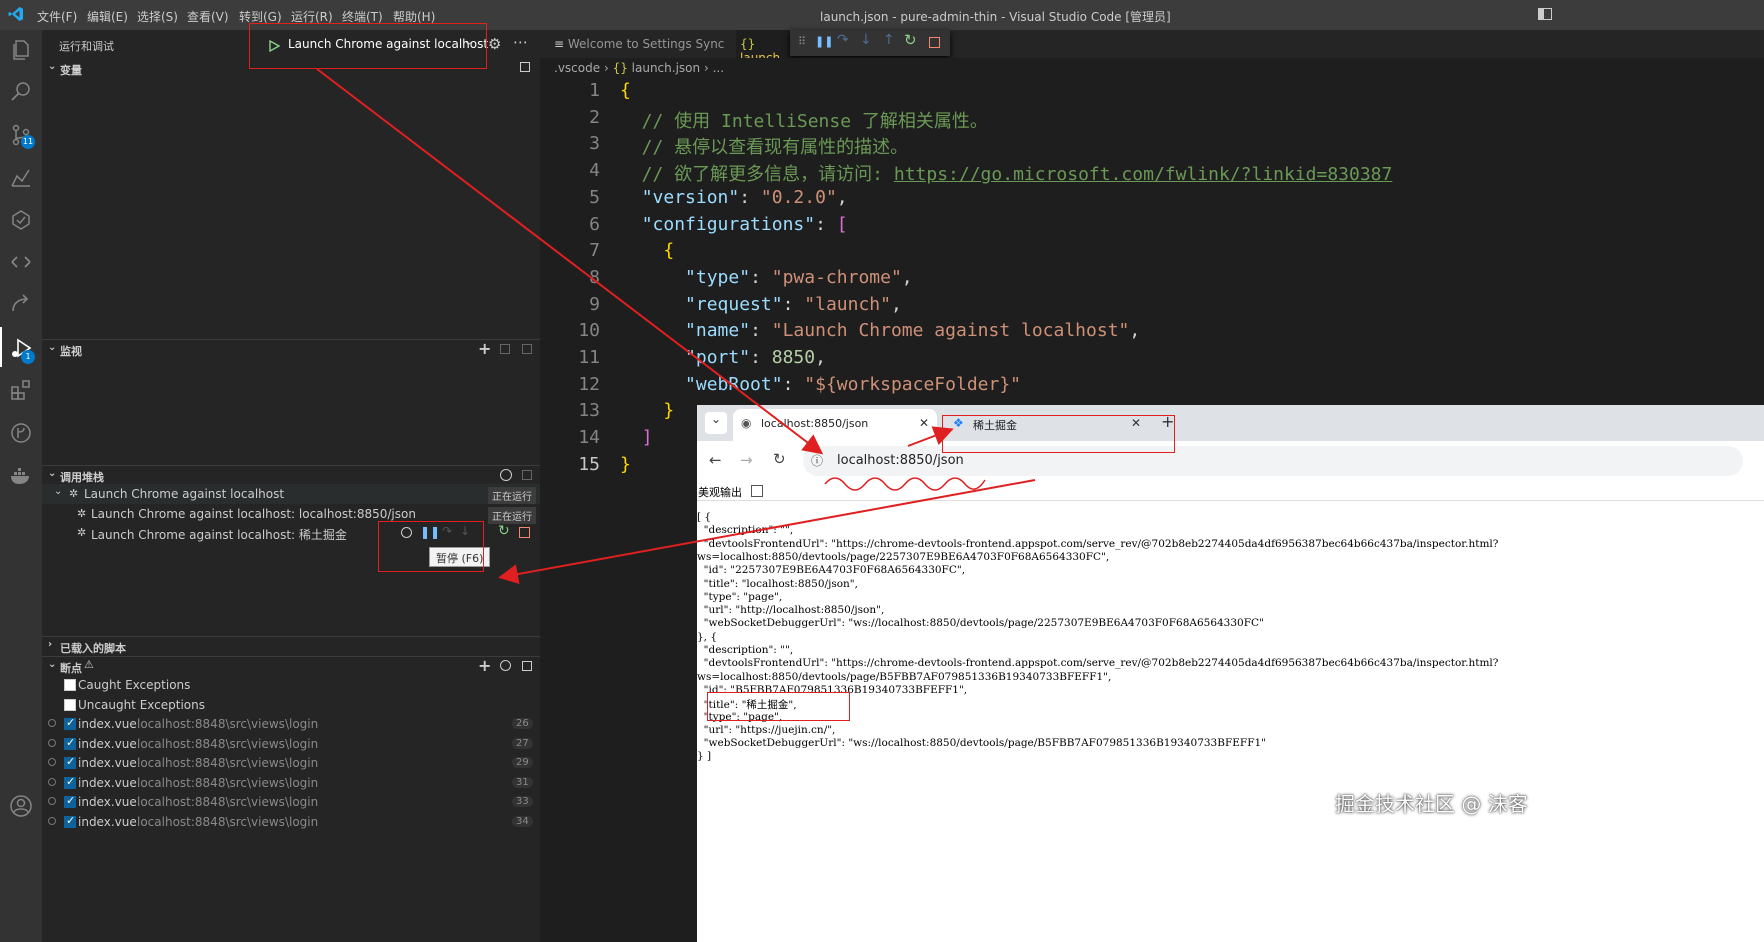  What do you see at coordinates (802, 41) in the screenshot?
I see `drag-handle-icon: ⠿` at bounding box center [802, 41].